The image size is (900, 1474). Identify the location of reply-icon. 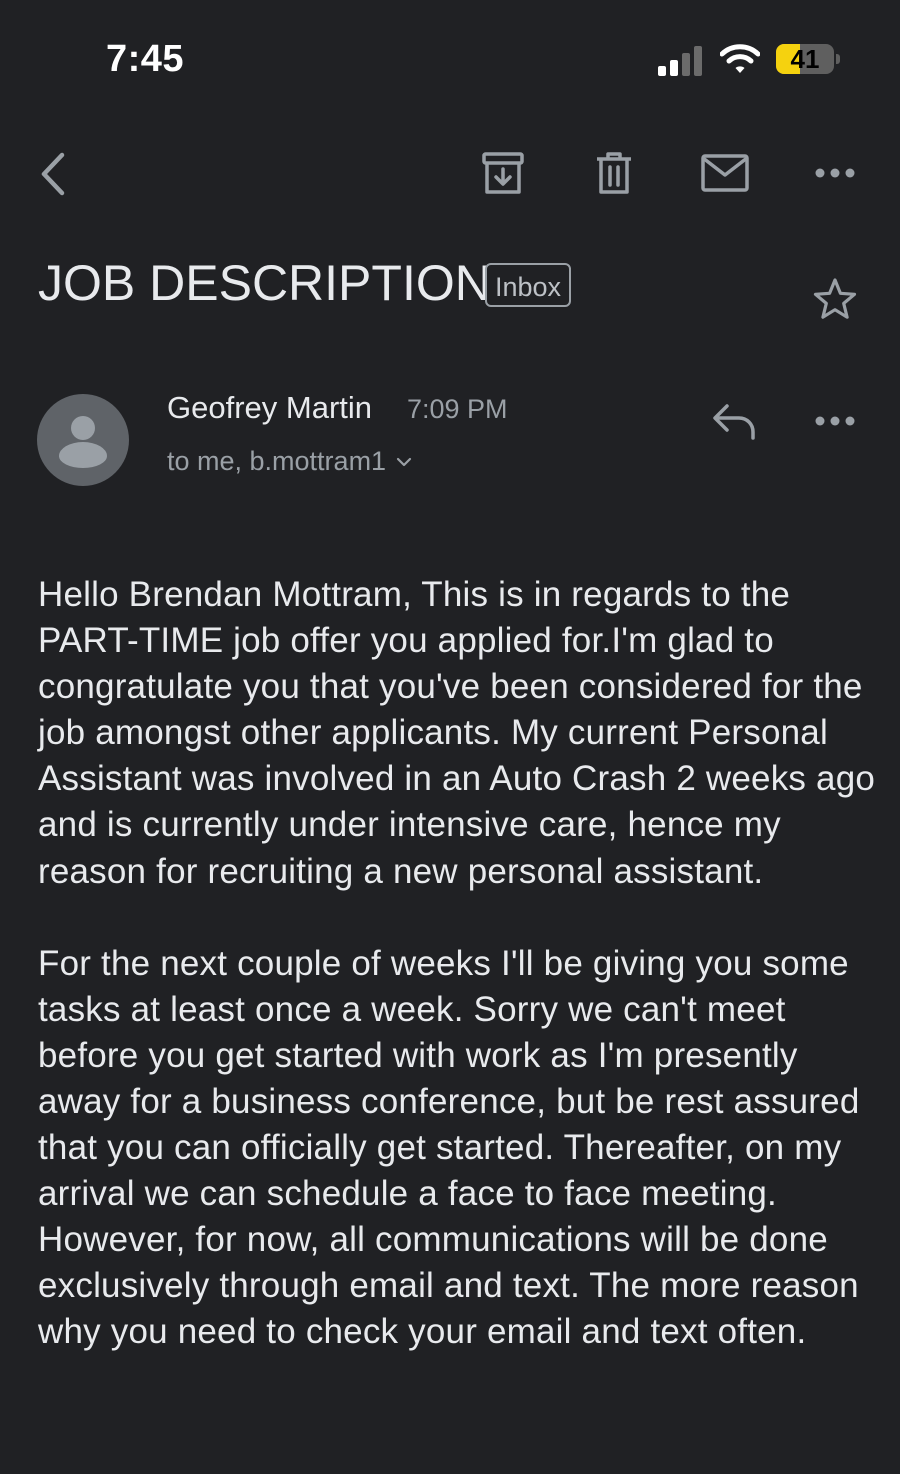
(734, 422).